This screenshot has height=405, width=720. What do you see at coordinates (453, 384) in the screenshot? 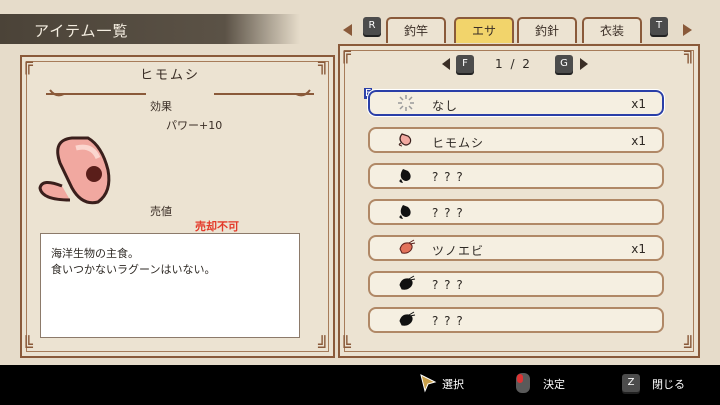
I see `select-hint-label: 選択` at bounding box center [453, 384].